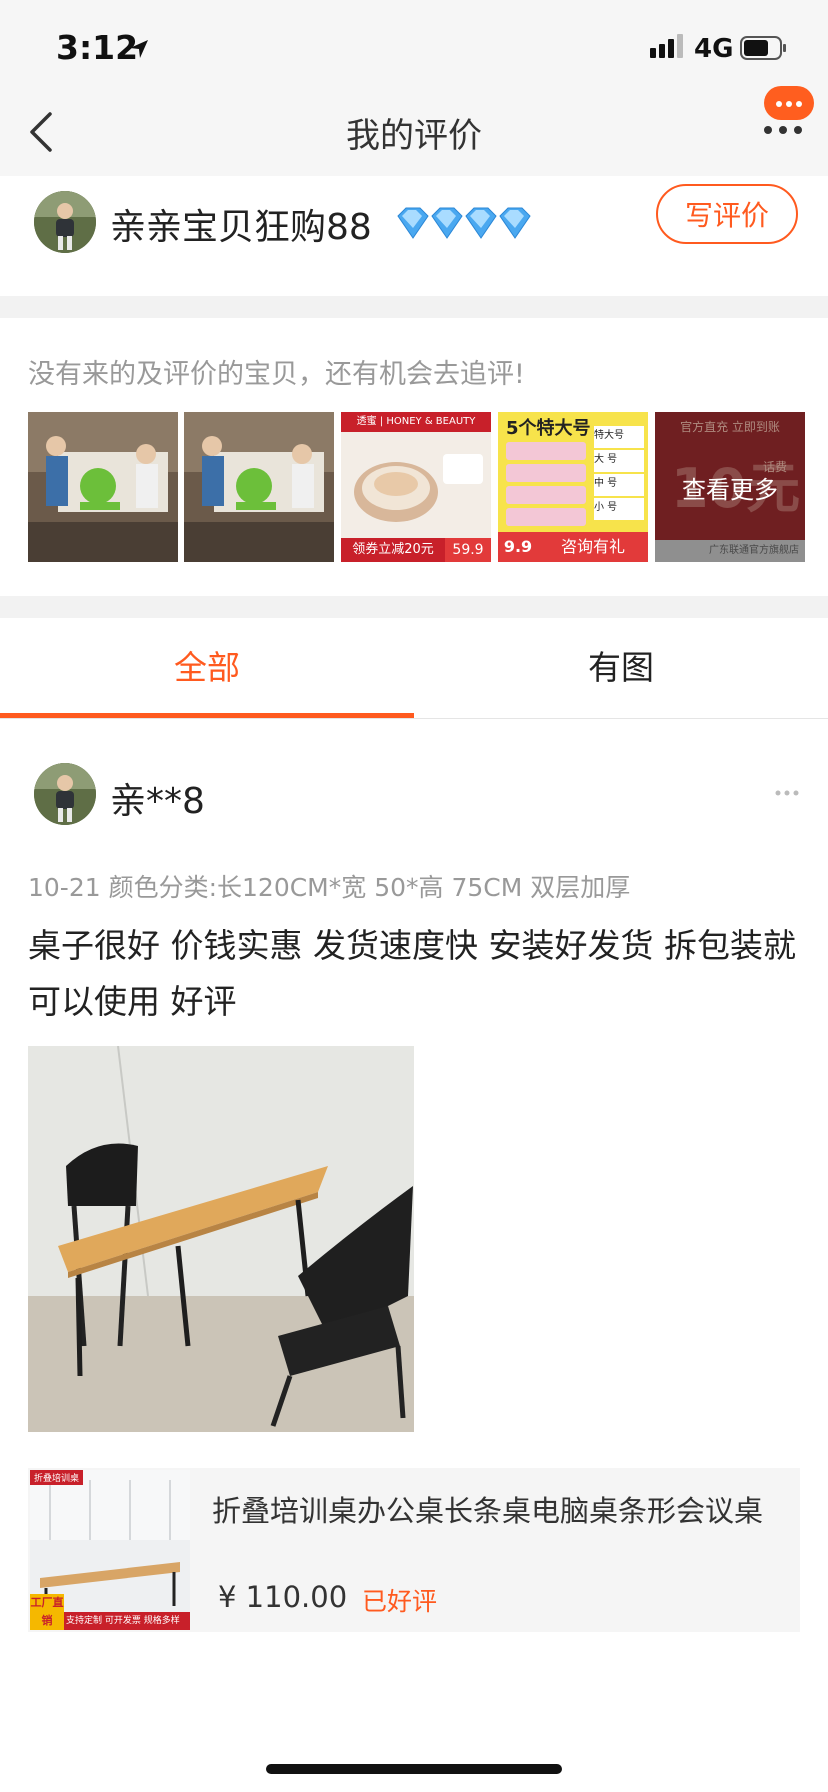  What do you see at coordinates (412, 973) in the screenshot?
I see `review-text: 桌子很好 价钱实惠 发货速度快 安装好发货 拆包装就可以使用 好评` at bounding box center [412, 973].